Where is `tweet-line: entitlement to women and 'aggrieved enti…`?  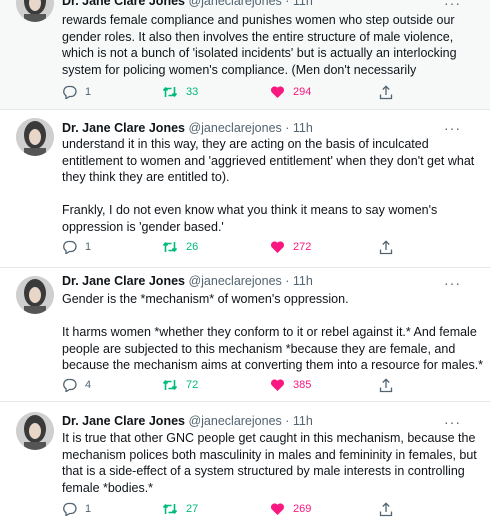
tweet-line: entitlement to women and 'aggrieved enti… is located at coordinates (268, 160).